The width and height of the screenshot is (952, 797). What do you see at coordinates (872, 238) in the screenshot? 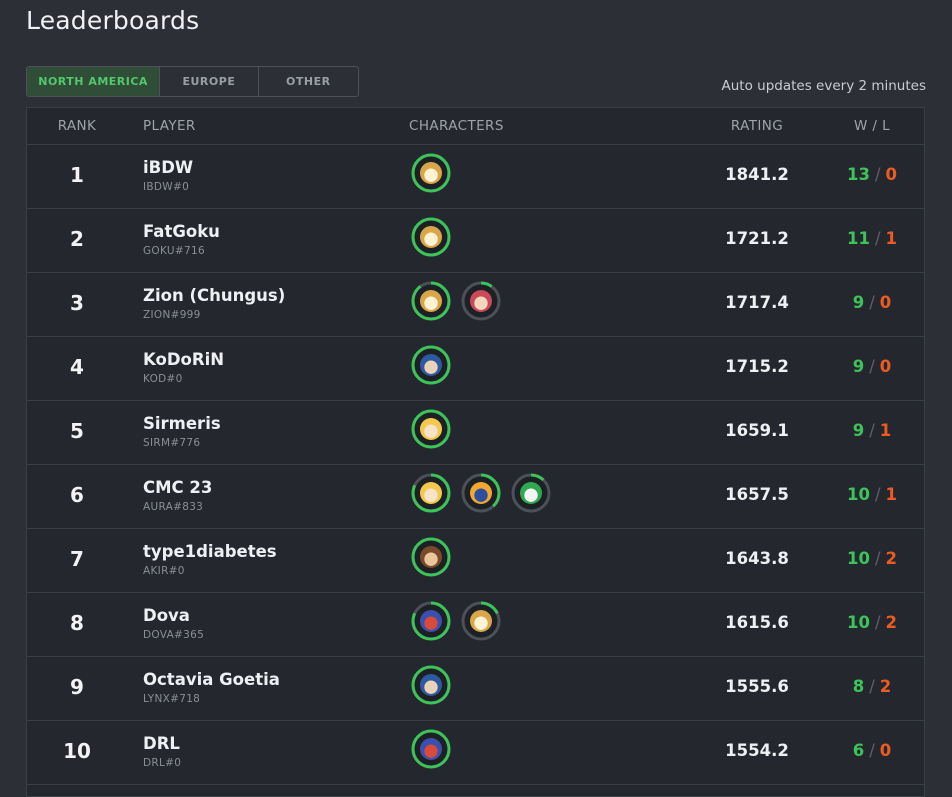
I see `win-loss: 11/1` at bounding box center [872, 238].